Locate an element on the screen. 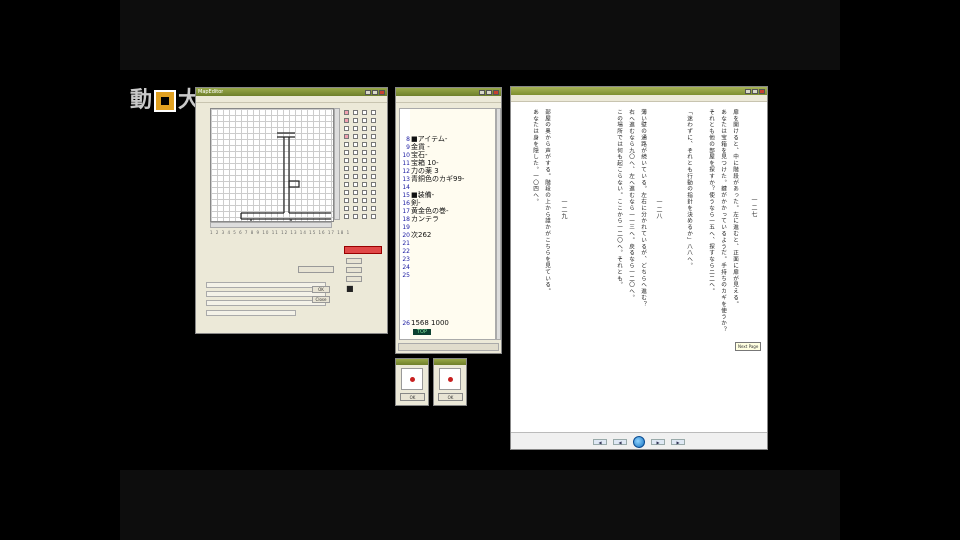  map-editor-menubar is located at coordinates (291, 99).